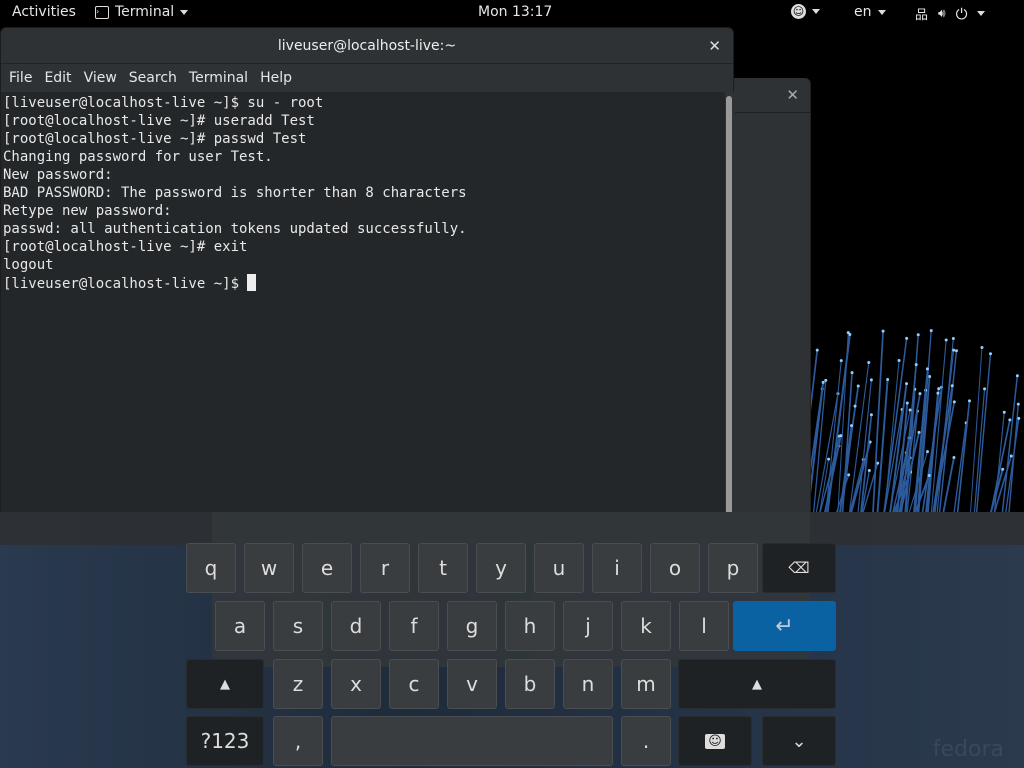  Describe the element at coordinates (950, 13) in the screenshot. I see `system-menu: 品 🔊︎ ⏻` at that location.